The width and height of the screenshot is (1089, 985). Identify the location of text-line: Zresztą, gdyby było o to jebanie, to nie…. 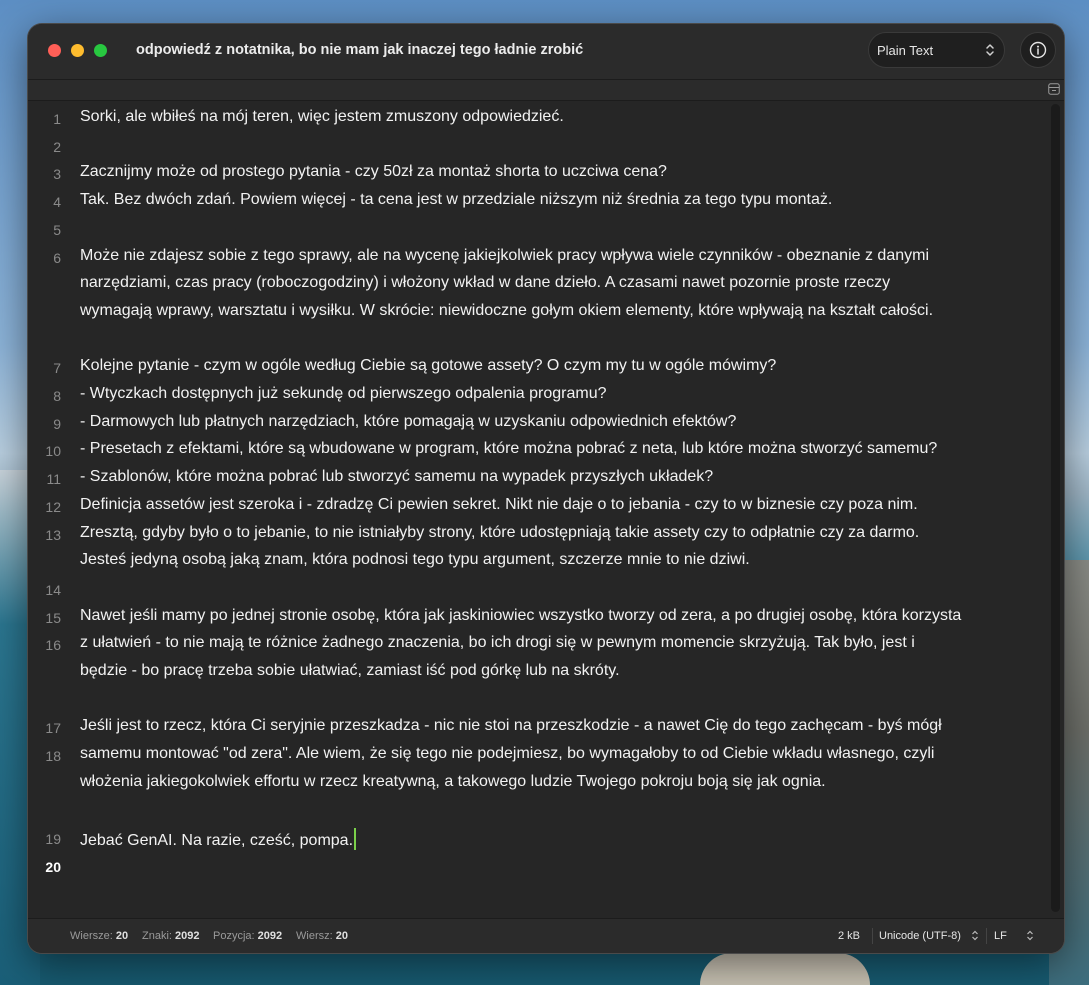
(500, 532).